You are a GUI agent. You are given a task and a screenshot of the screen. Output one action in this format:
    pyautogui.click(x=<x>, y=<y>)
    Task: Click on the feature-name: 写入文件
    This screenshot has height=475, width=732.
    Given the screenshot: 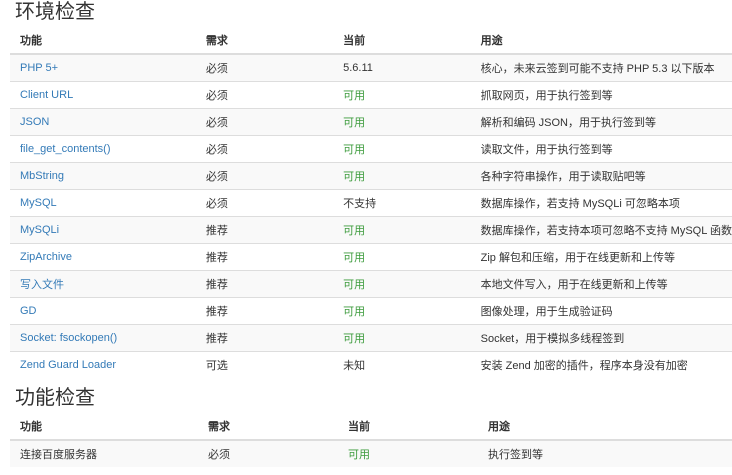 What is the action you would take?
    pyautogui.click(x=103, y=284)
    